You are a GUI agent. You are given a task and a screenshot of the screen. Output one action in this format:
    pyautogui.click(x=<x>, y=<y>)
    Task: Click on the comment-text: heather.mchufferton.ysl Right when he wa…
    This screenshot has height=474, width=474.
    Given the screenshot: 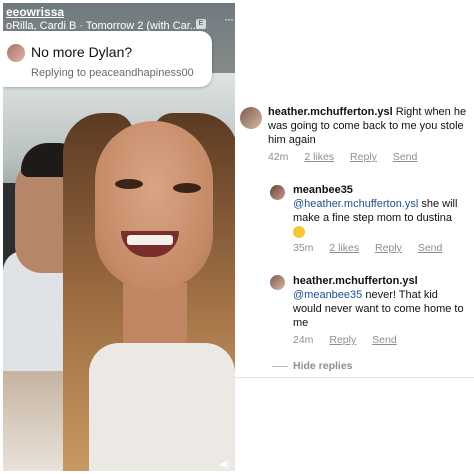 What is the action you would take?
    pyautogui.click(x=368, y=126)
    